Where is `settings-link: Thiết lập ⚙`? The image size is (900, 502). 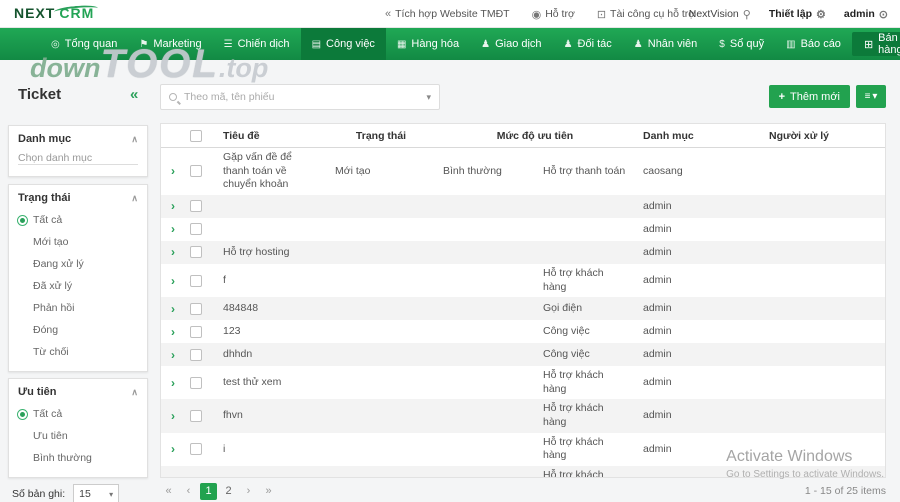
settings-link: Thiết lập ⚙ is located at coordinates (797, 14).